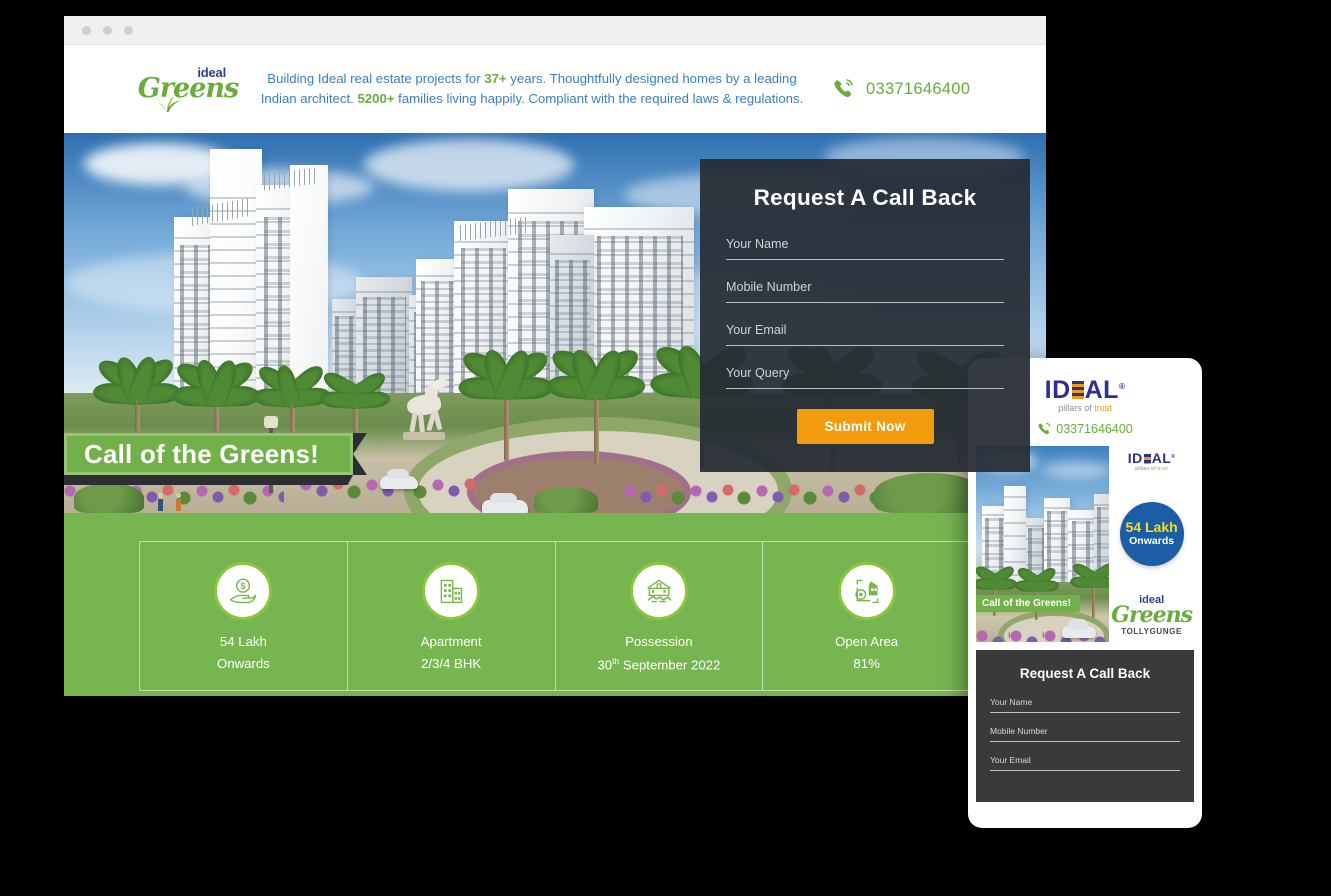 The image size is (1331, 896). Describe the element at coordinates (1094, 429) in the screenshot. I see `mobile-phone-number: 03371646400` at that location.